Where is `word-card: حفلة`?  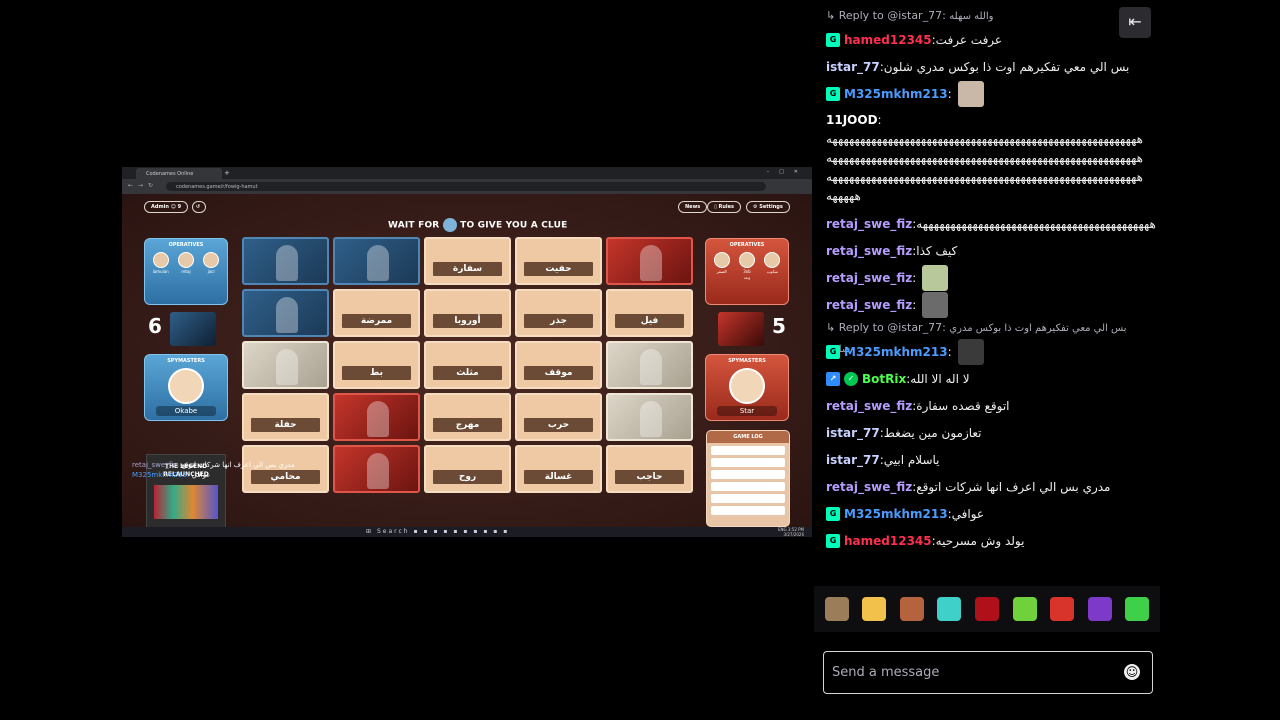 word-card: حفلة is located at coordinates (285, 417).